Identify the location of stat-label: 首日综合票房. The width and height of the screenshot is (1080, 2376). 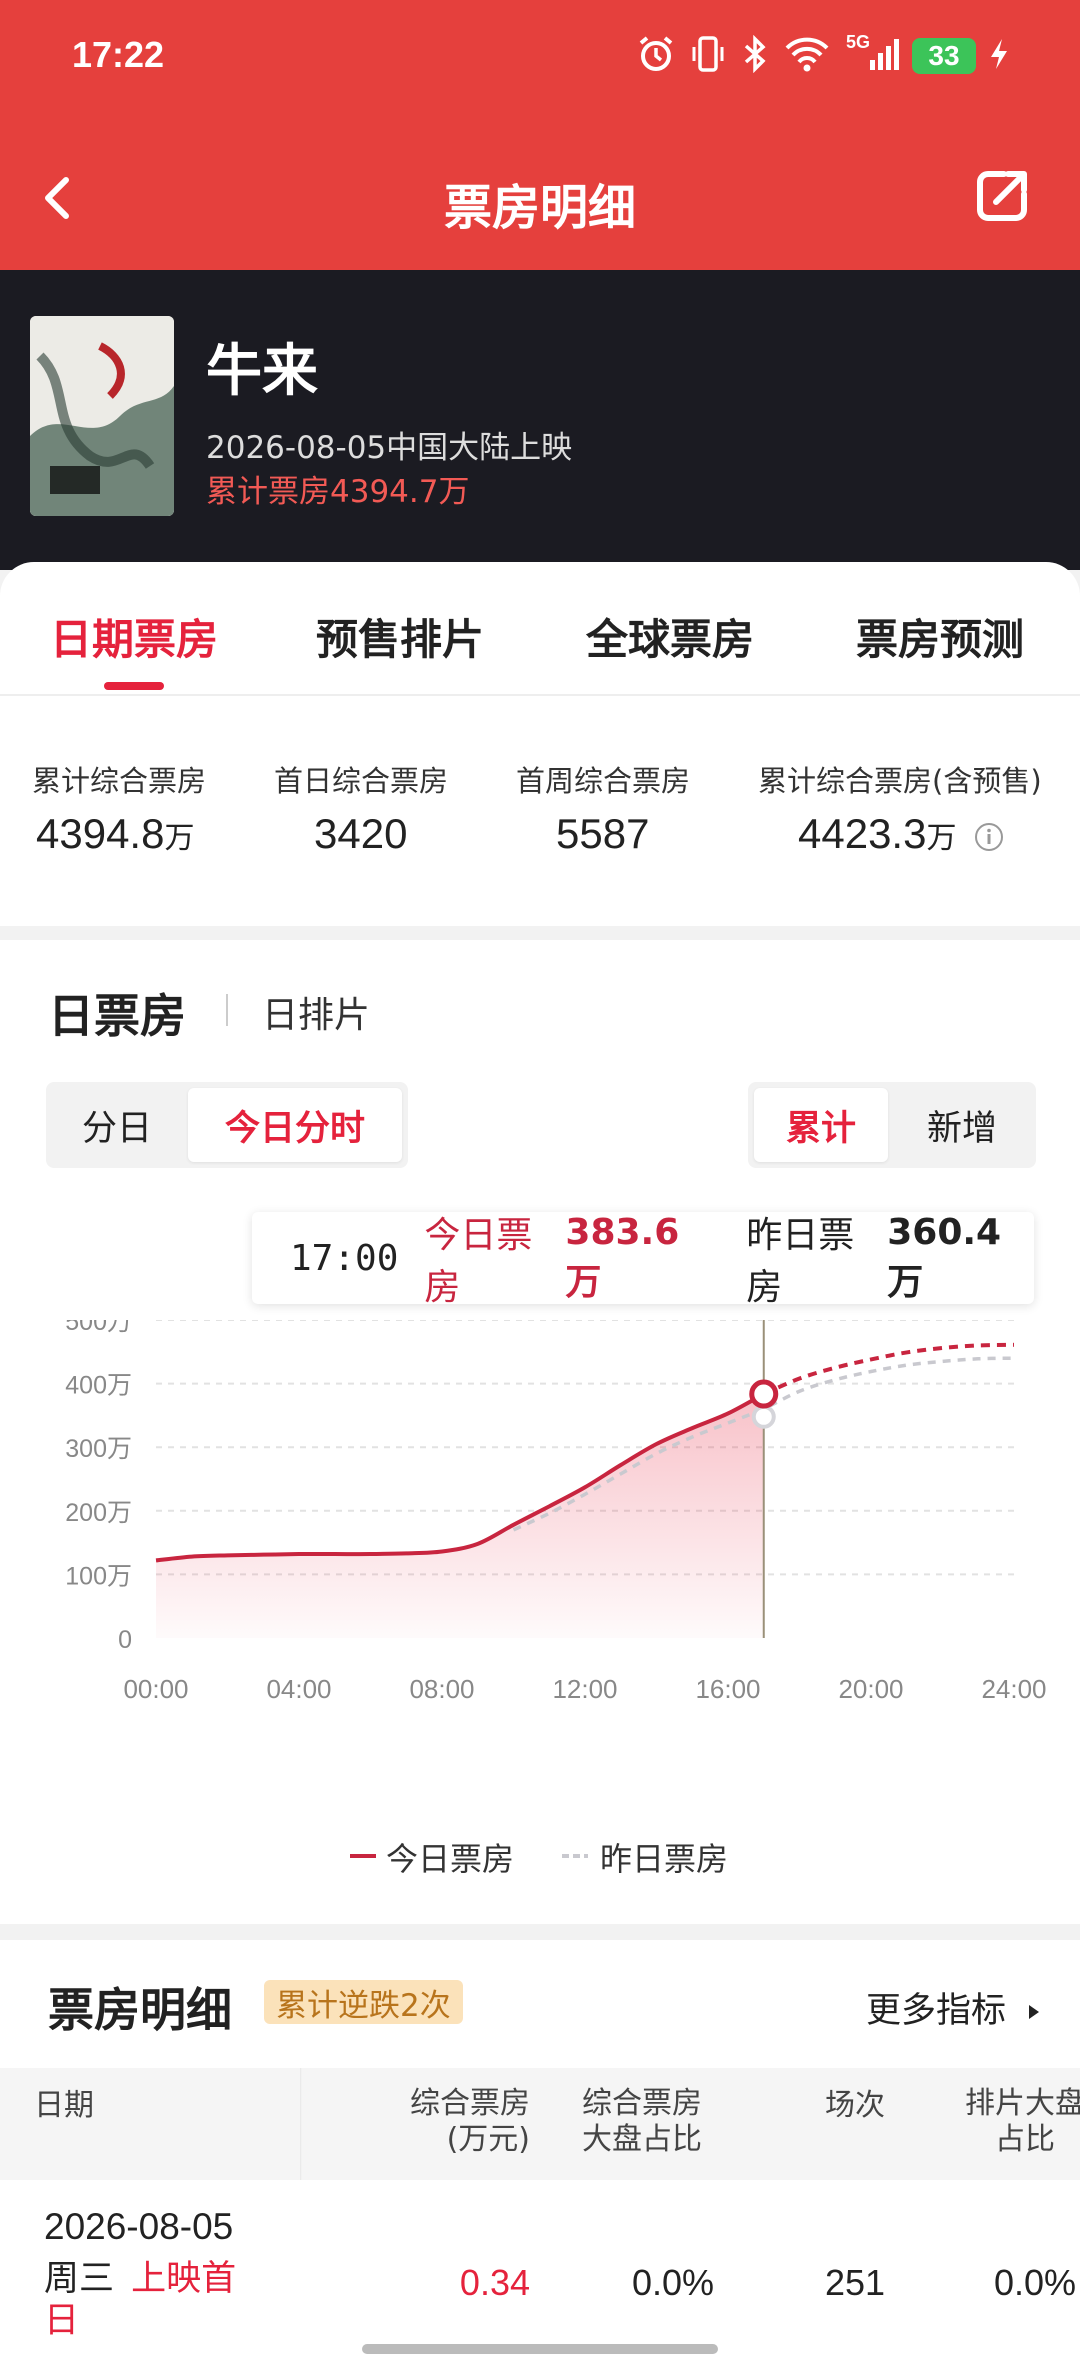
(361, 781).